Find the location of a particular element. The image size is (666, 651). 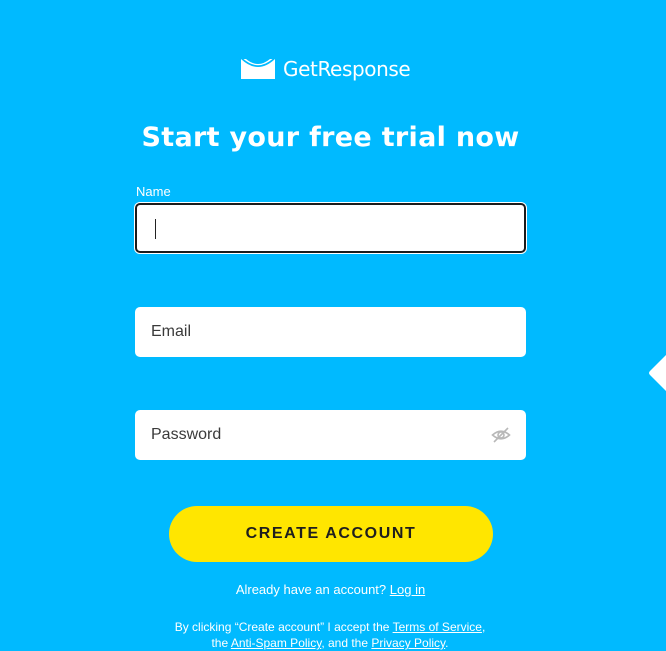

name-input is located at coordinates (330, 228).